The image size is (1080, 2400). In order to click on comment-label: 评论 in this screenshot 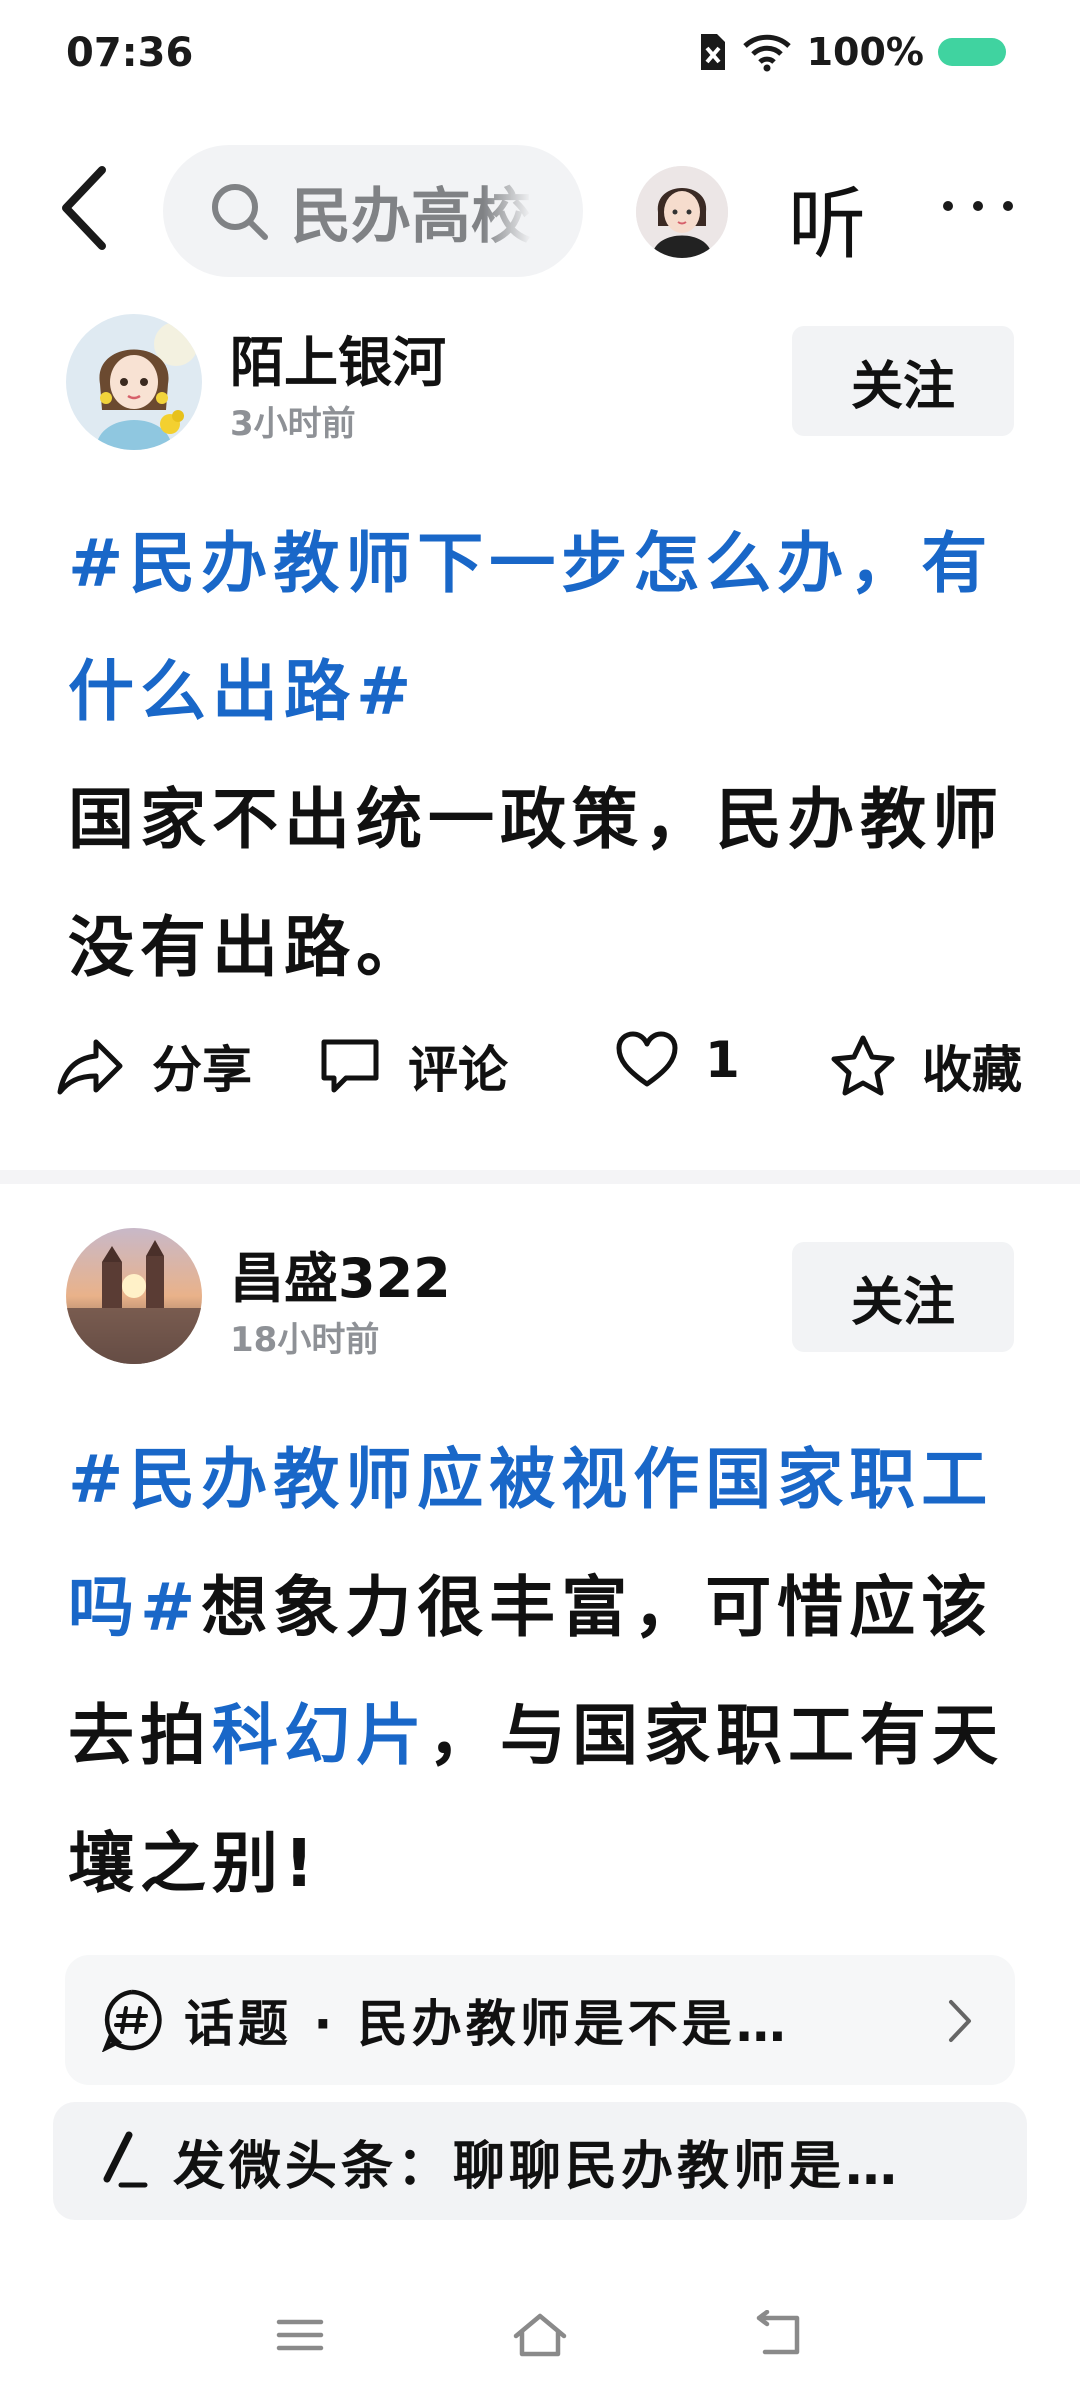, I will do `click(458, 1070)`.